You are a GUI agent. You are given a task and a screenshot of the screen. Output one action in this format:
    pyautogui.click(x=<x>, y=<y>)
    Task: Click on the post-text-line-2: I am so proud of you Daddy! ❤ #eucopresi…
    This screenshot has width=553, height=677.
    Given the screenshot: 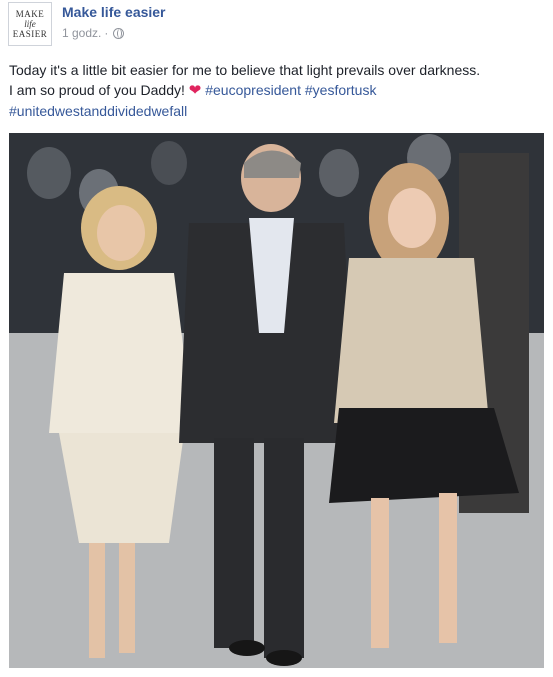 What is the action you would take?
    pyautogui.click(x=279, y=90)
    